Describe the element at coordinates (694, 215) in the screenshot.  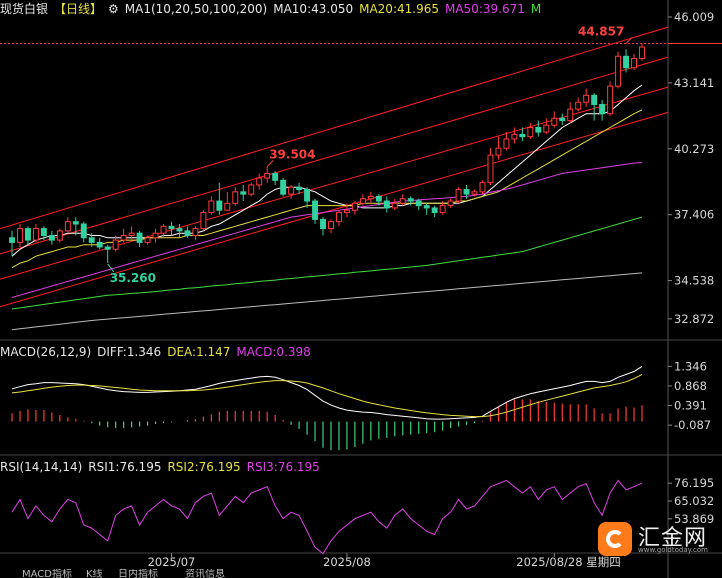
I see `price-tick-label: 37.406` at that location.